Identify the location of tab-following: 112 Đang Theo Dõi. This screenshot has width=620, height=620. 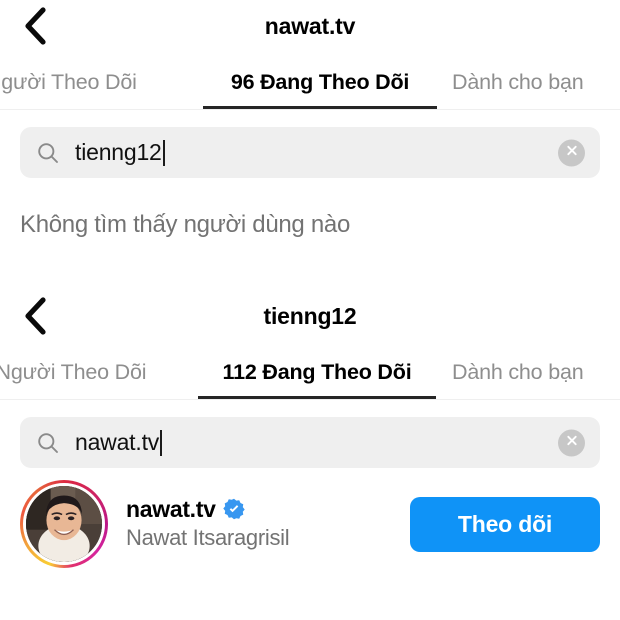
(317, 370).